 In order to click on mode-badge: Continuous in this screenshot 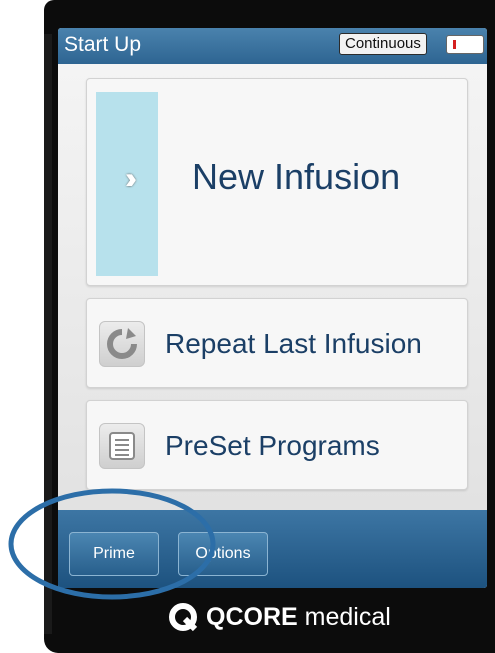, I will do `click(383, 44)`.